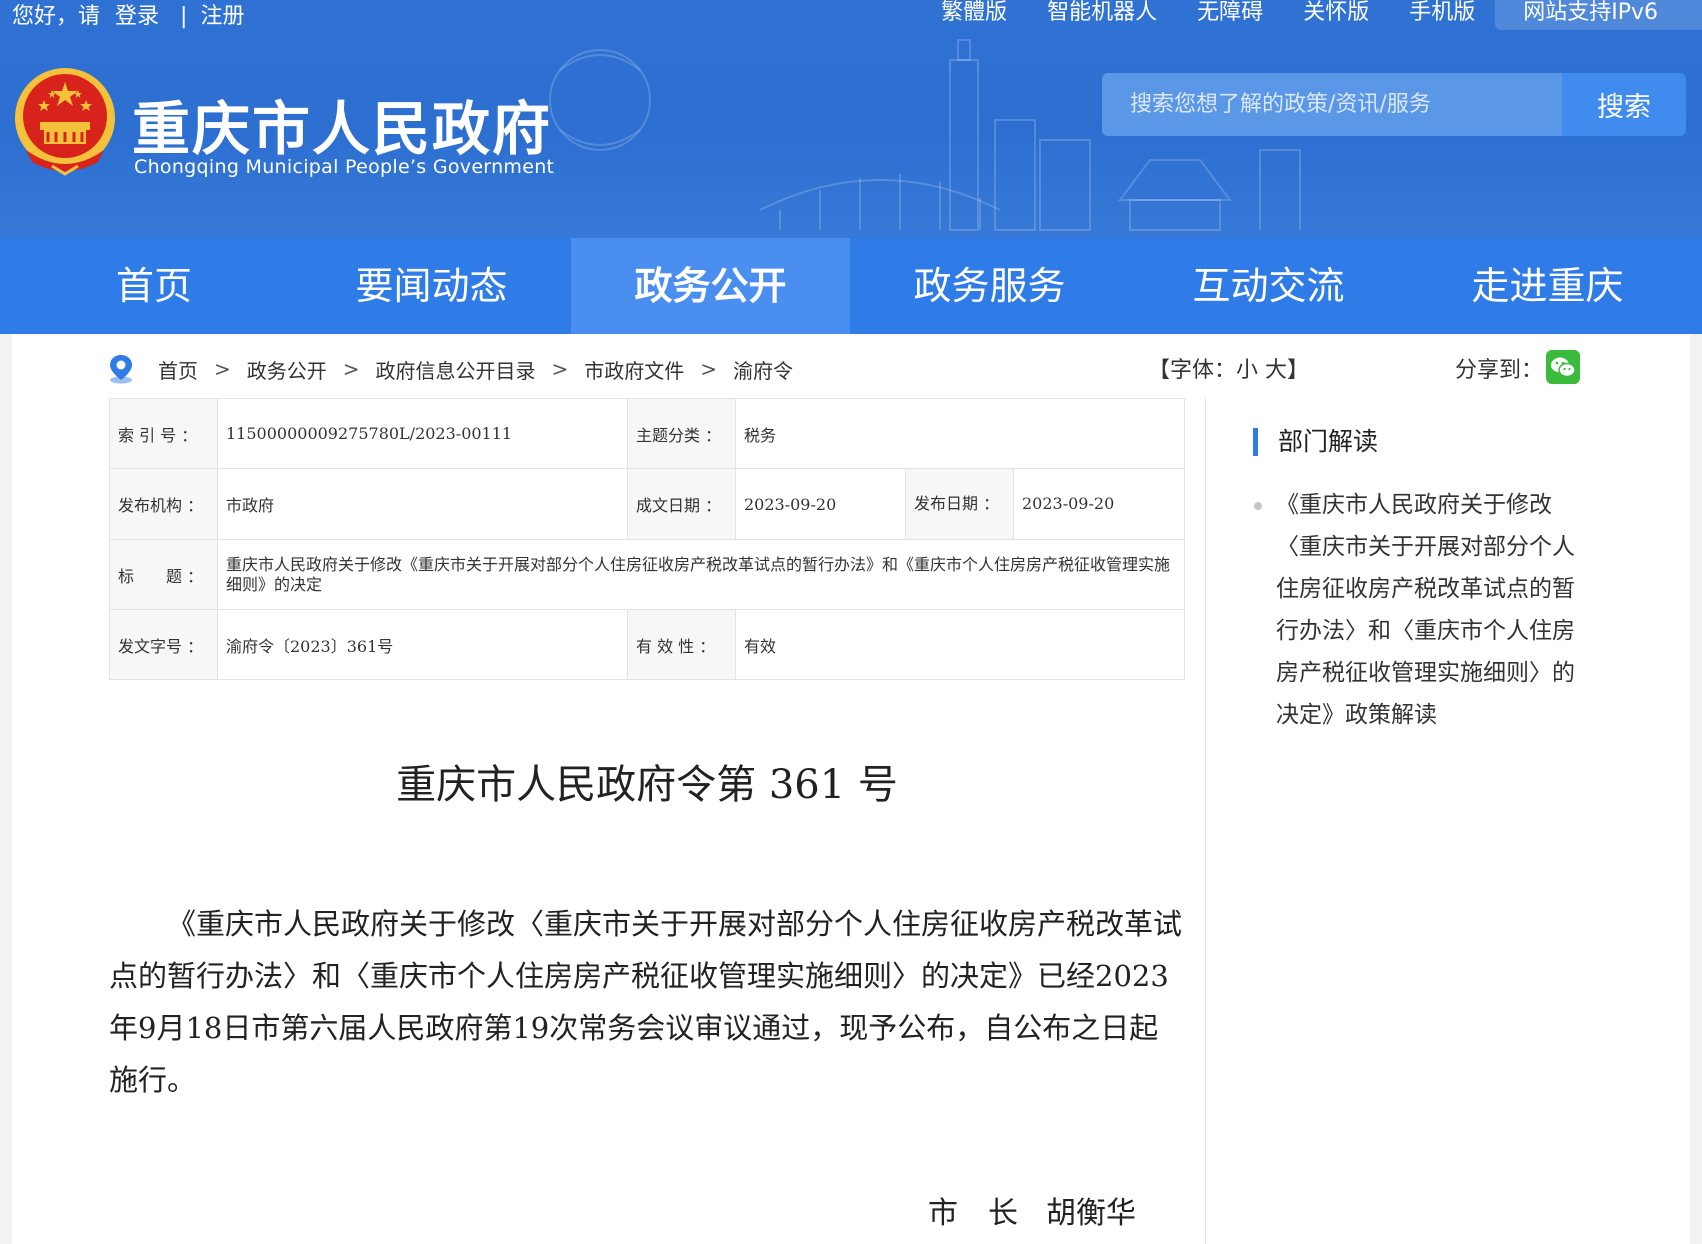  Describe the element at coordinates (1091, 1213) in the screenshot. I see `signer-name: 胡衡华` at that location.